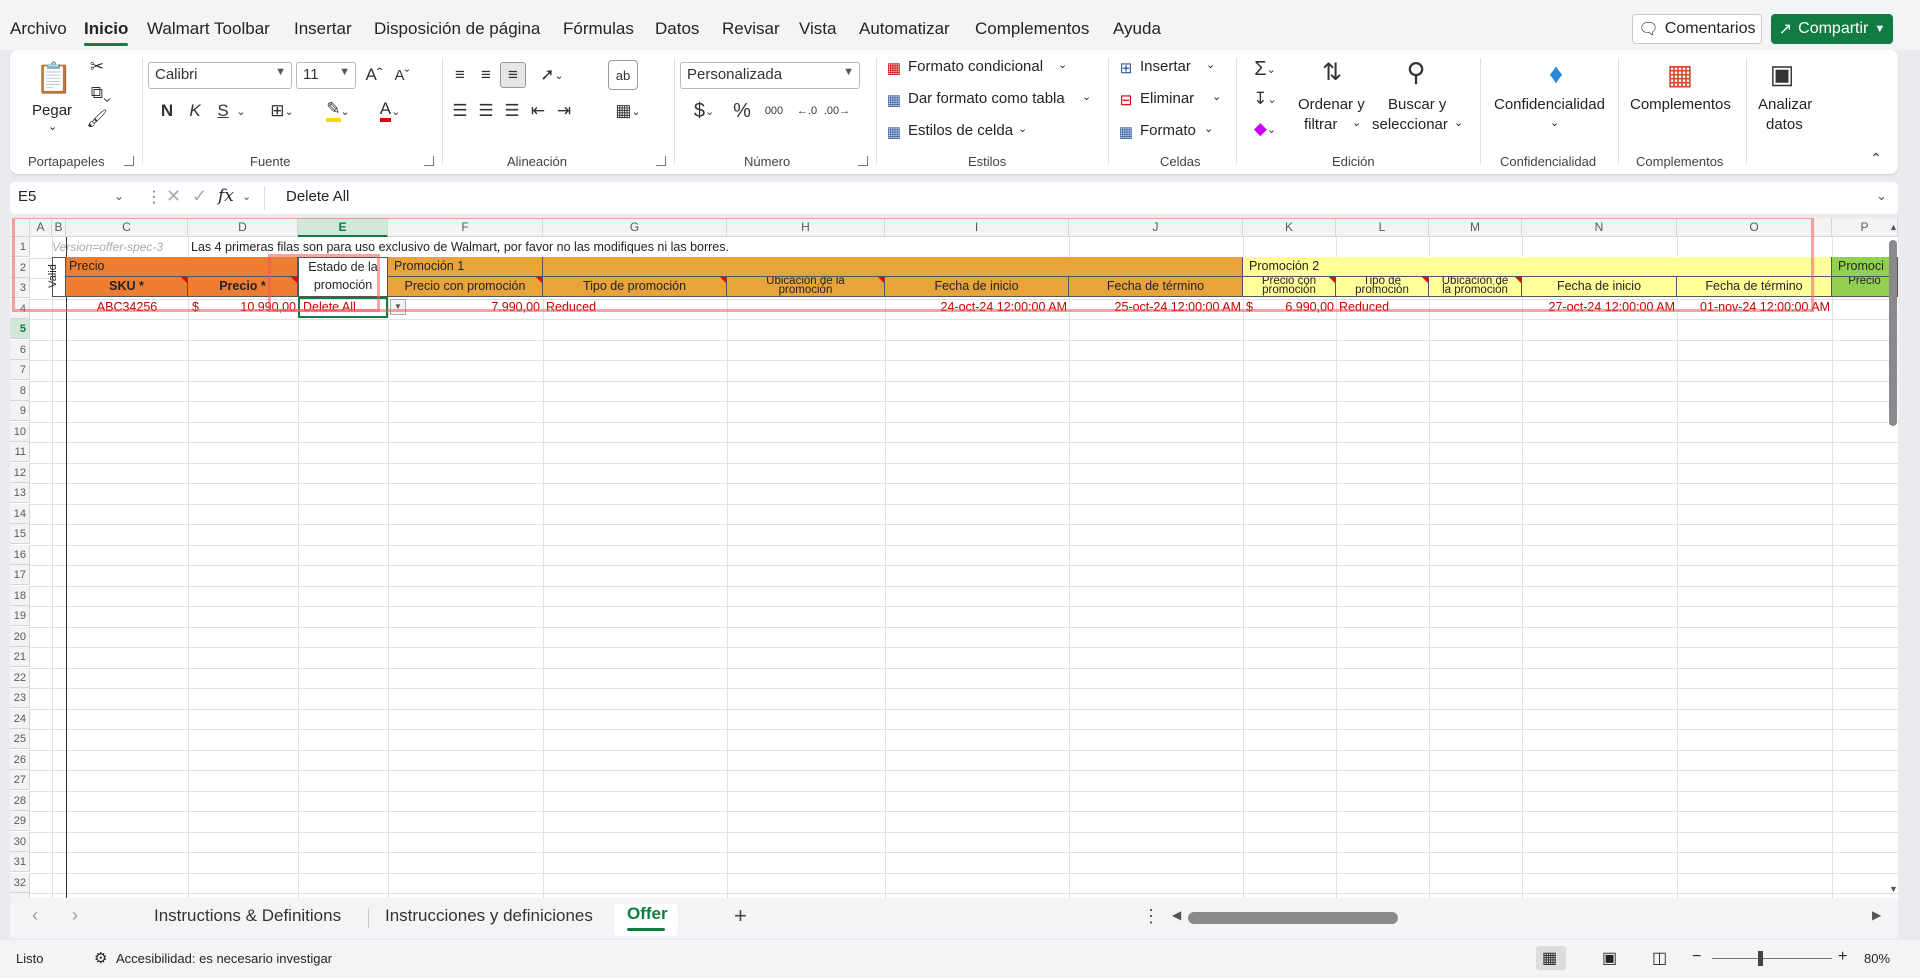  Describe the element at coordinates (751, 29) in the screenshot. I see `menu-revisar: Revisar` at that location.